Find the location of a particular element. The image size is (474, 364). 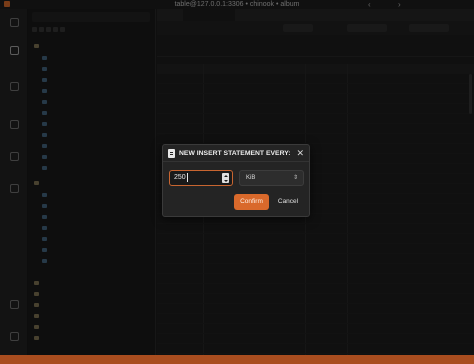

status-bar is located at coordinates (237, 359).